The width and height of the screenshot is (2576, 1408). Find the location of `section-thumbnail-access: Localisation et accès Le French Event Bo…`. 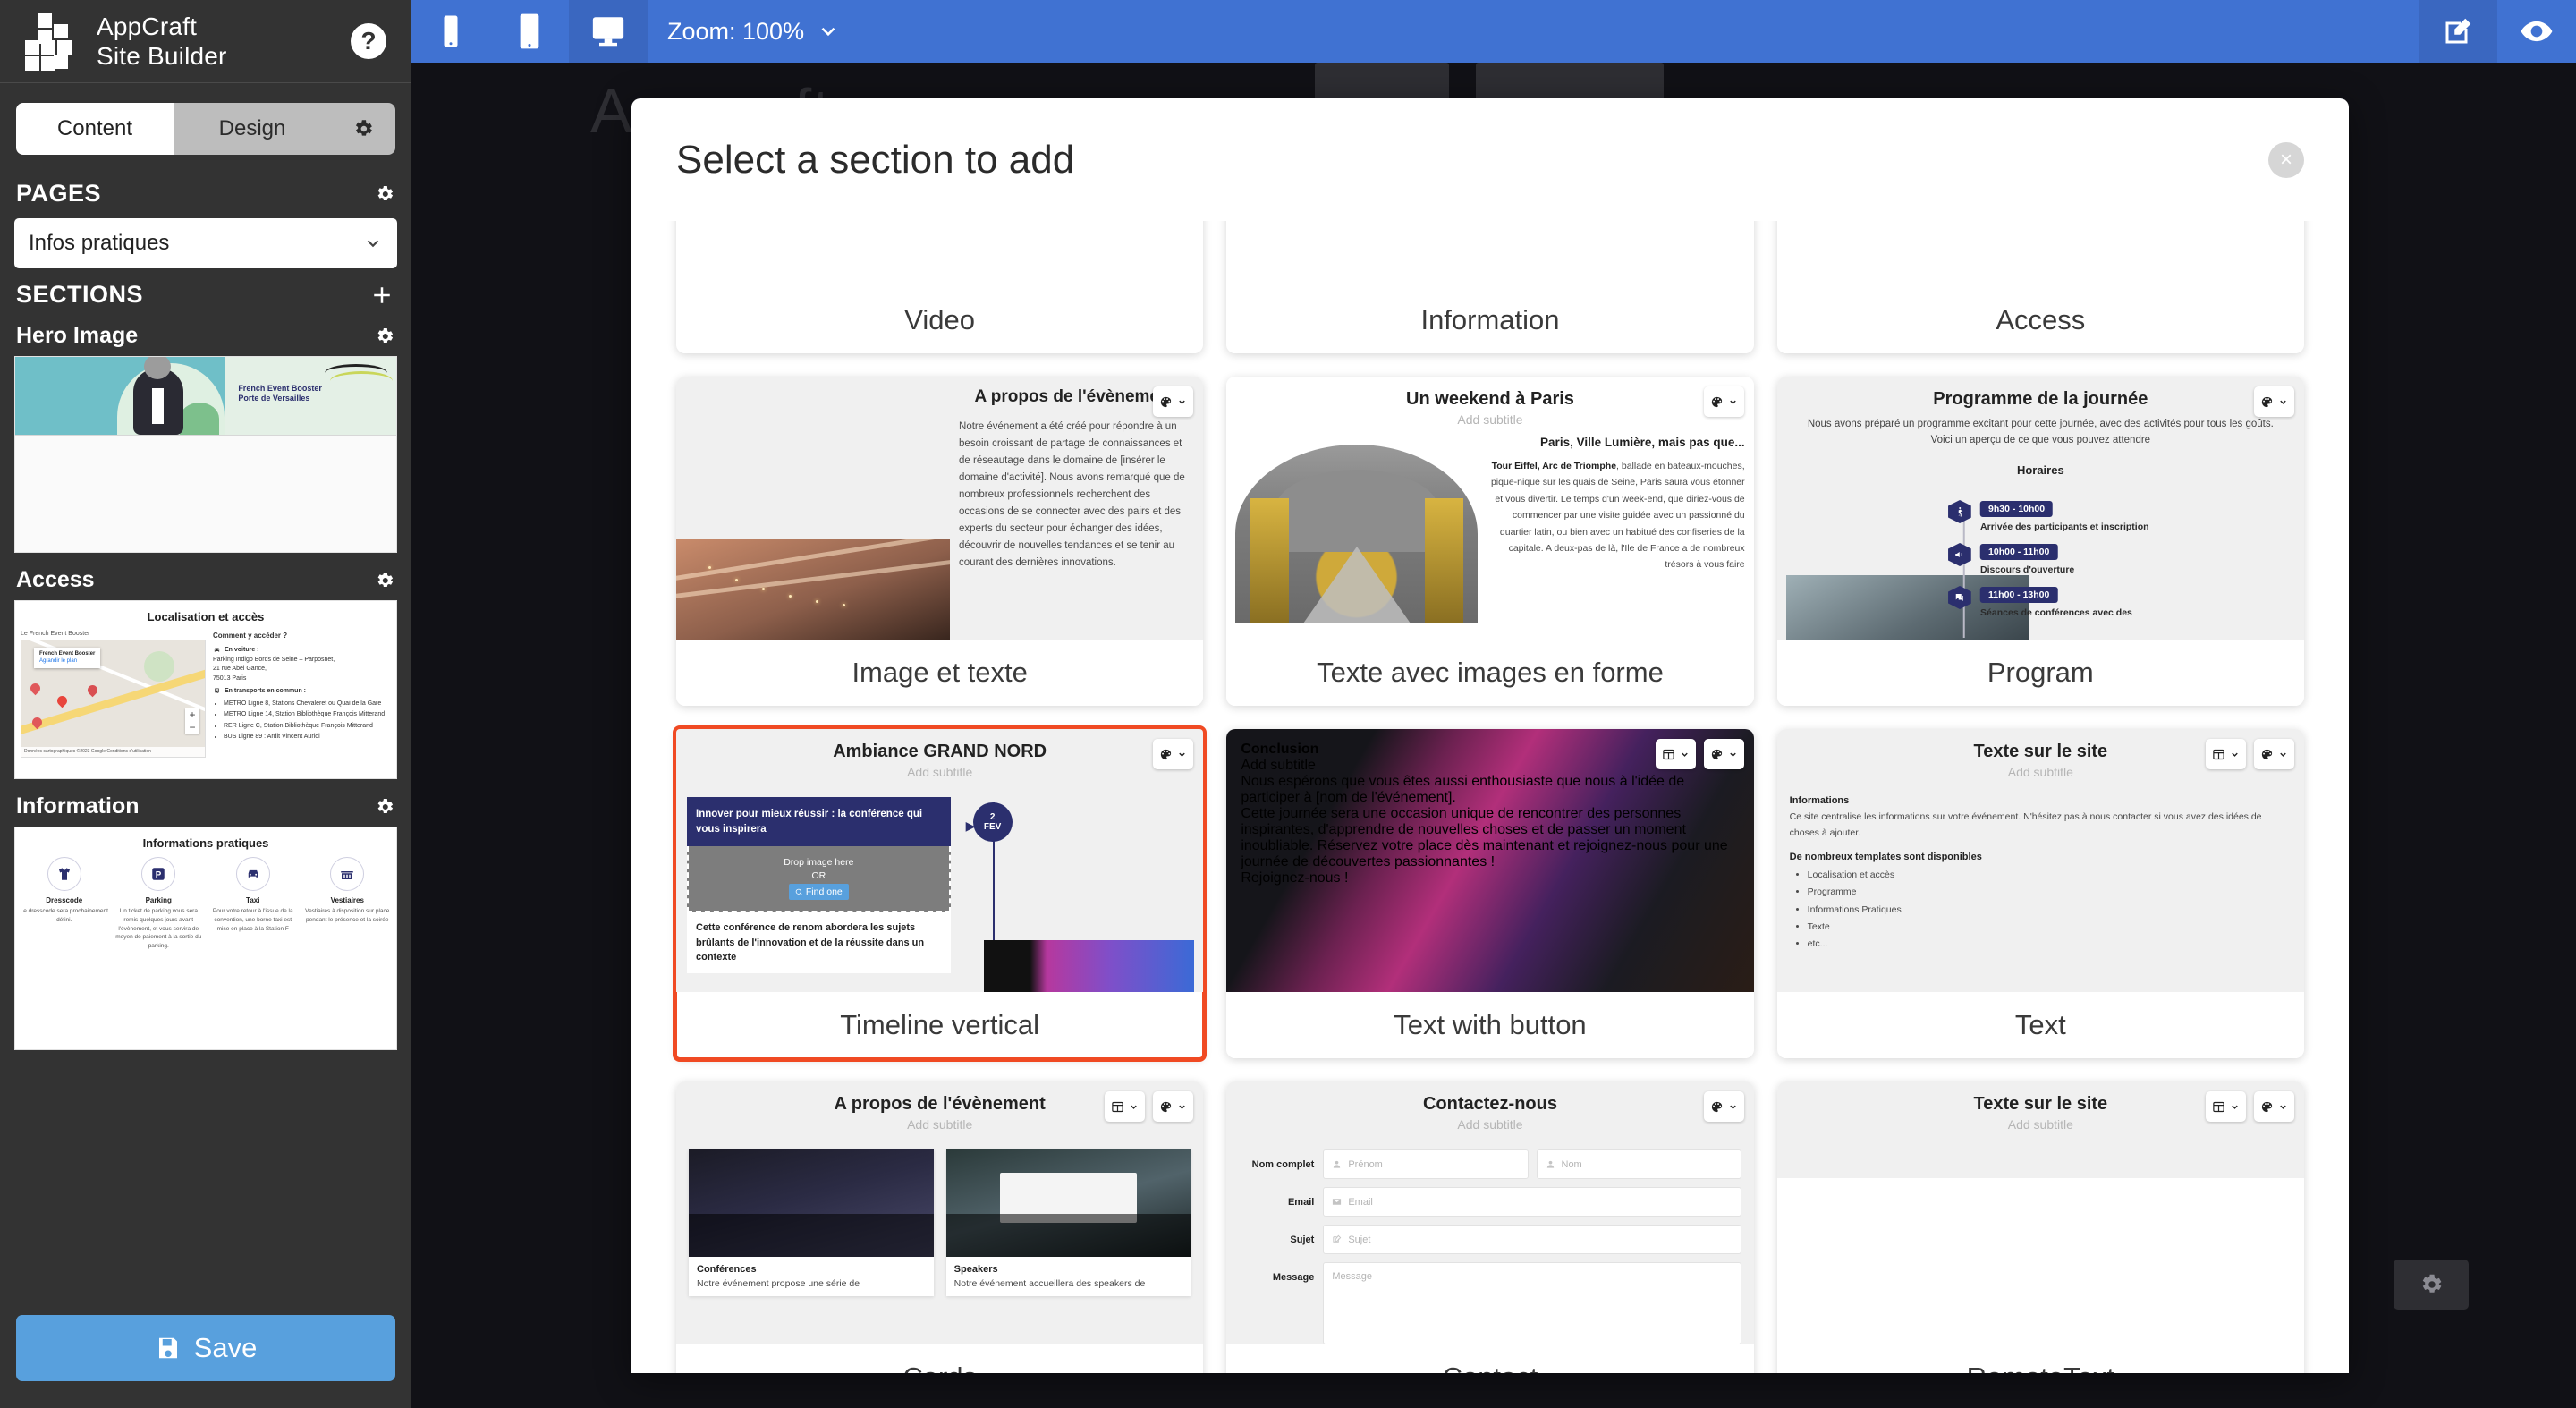

section-thumbnail-access: Localisation et accès Le French Event Bo… is located at coordinates (205, 689).